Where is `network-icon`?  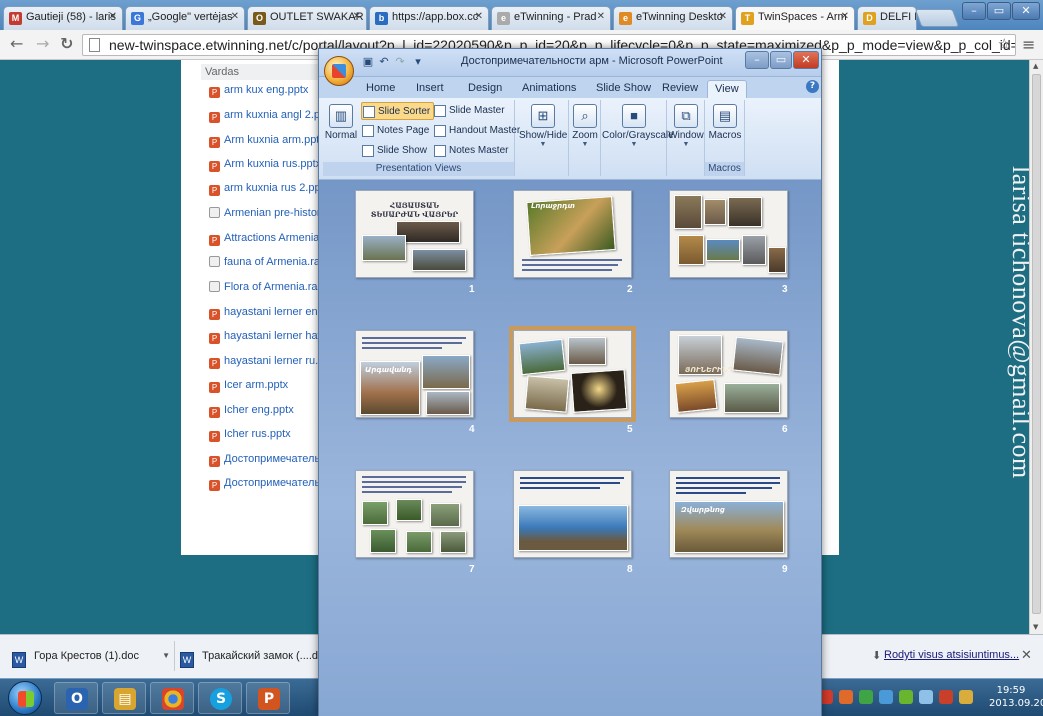
network-icon is located at coordinates (906, 697).